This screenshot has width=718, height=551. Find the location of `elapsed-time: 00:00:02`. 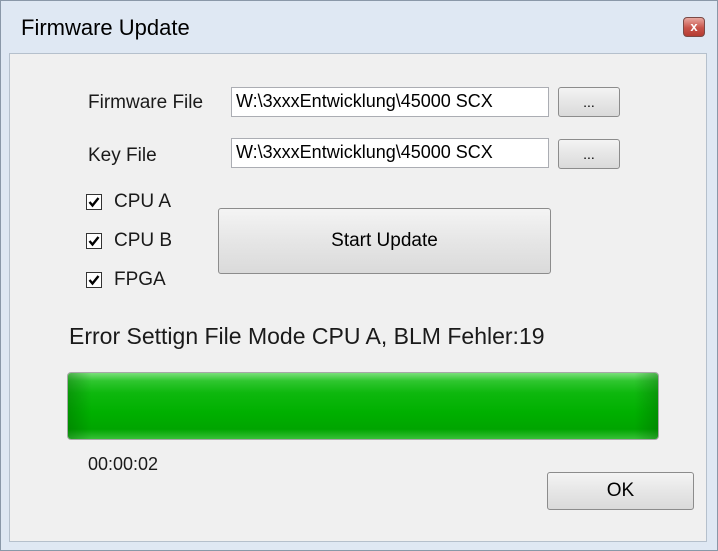

elapsed-time: 00:00:02 is located at coordinates (123, 464).